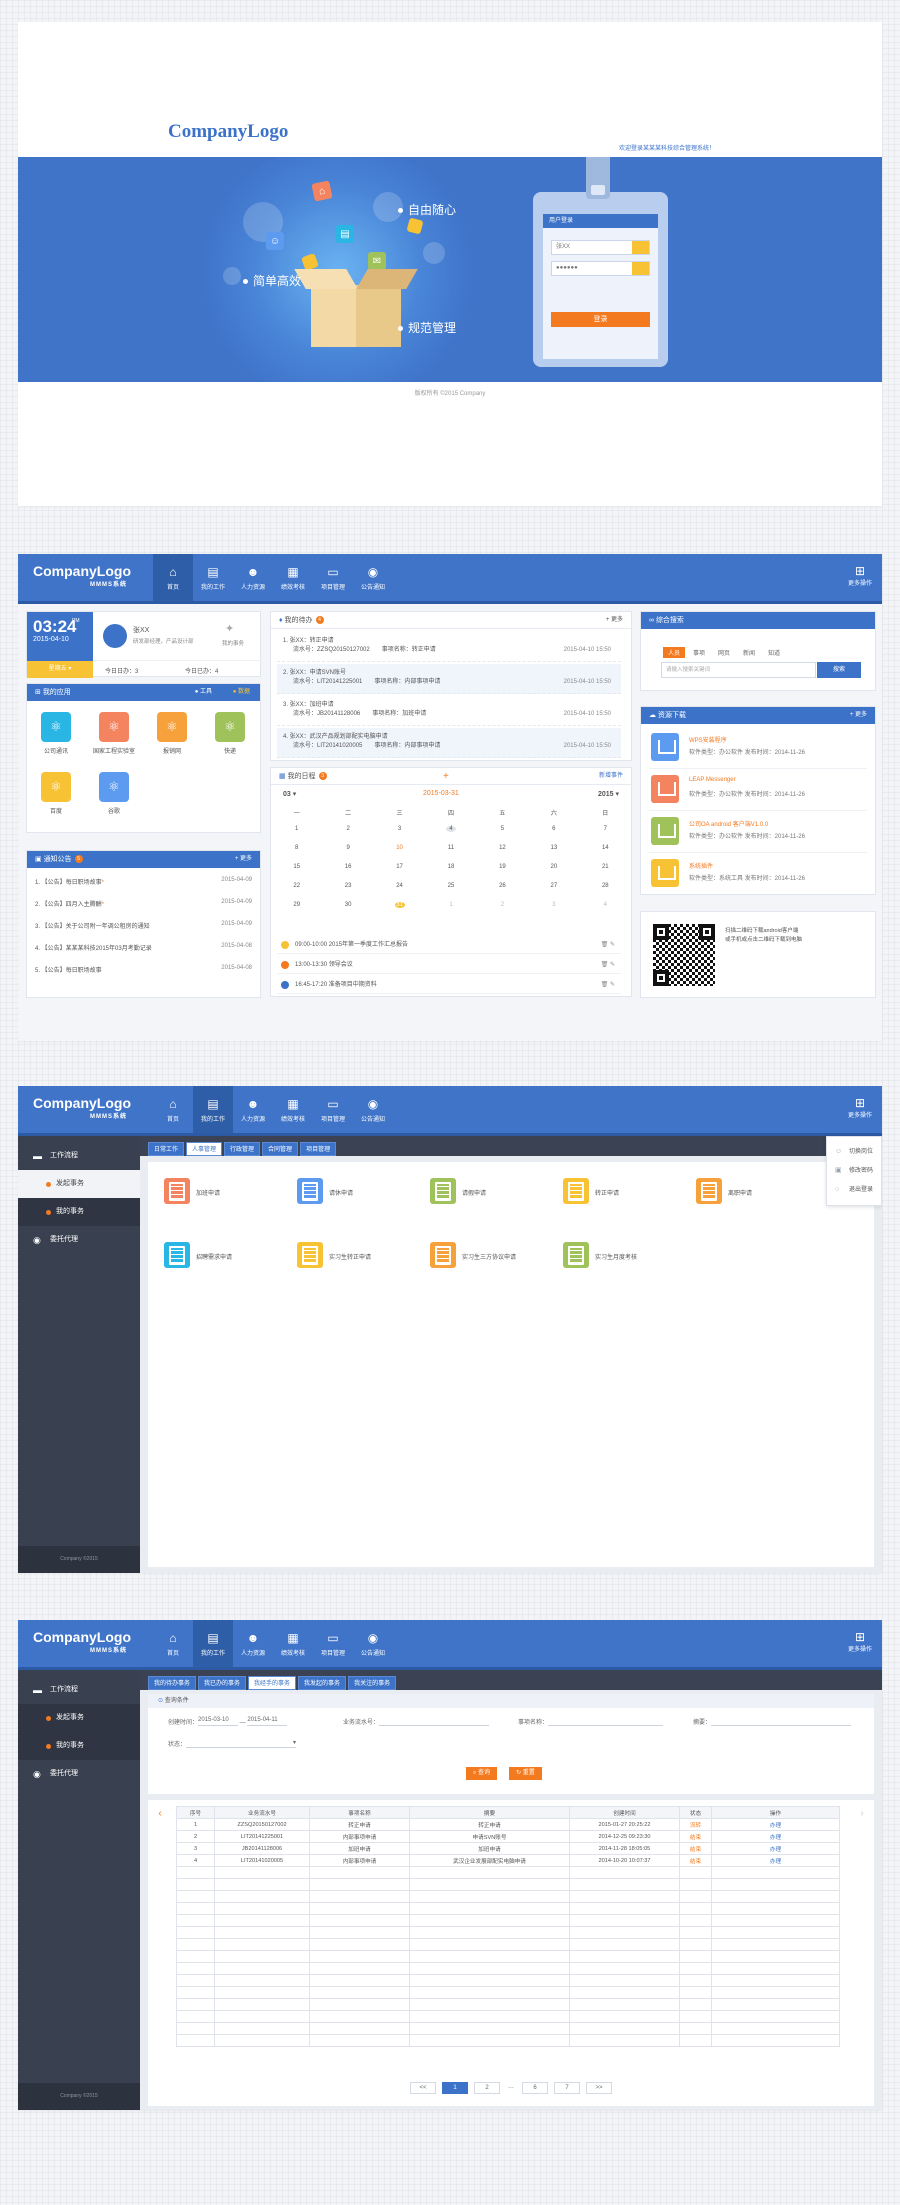  I want to click on edit-delete-icons: 🗑 ✎, so click(608, 965).